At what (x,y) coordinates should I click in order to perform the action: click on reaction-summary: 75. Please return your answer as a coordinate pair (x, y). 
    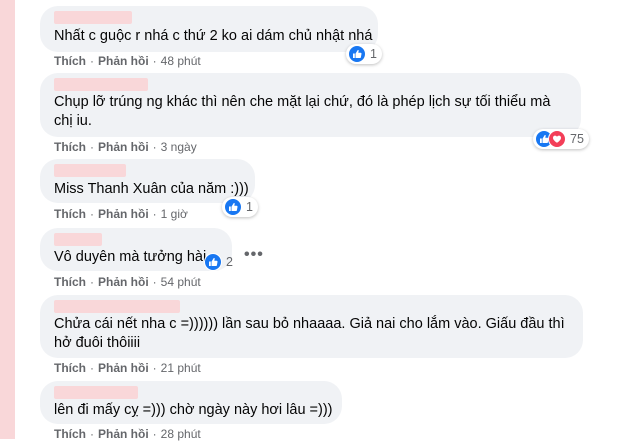
    Looking at the image, I should click on (561, 139).